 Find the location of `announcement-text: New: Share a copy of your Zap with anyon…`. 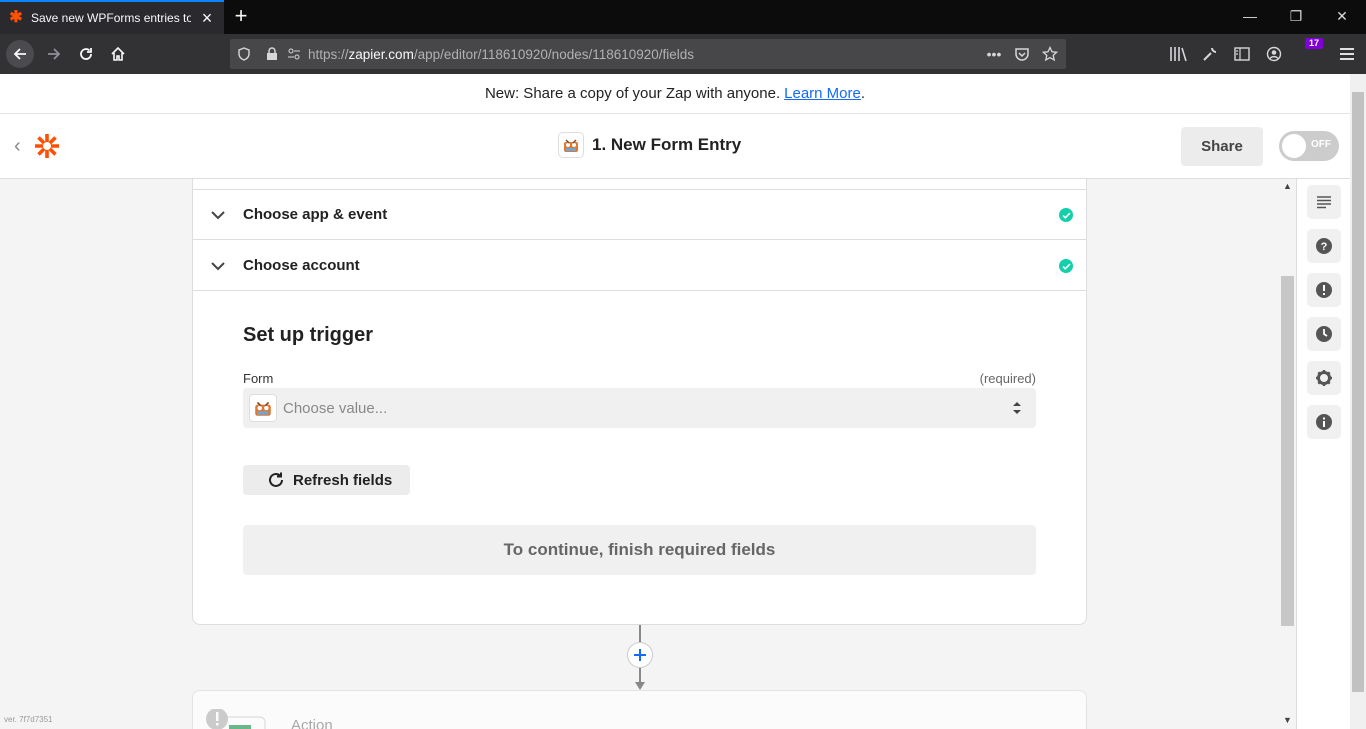

announcement-text: New: Share a copy of your Zap with anyon… is located at coordinates (632, 93).